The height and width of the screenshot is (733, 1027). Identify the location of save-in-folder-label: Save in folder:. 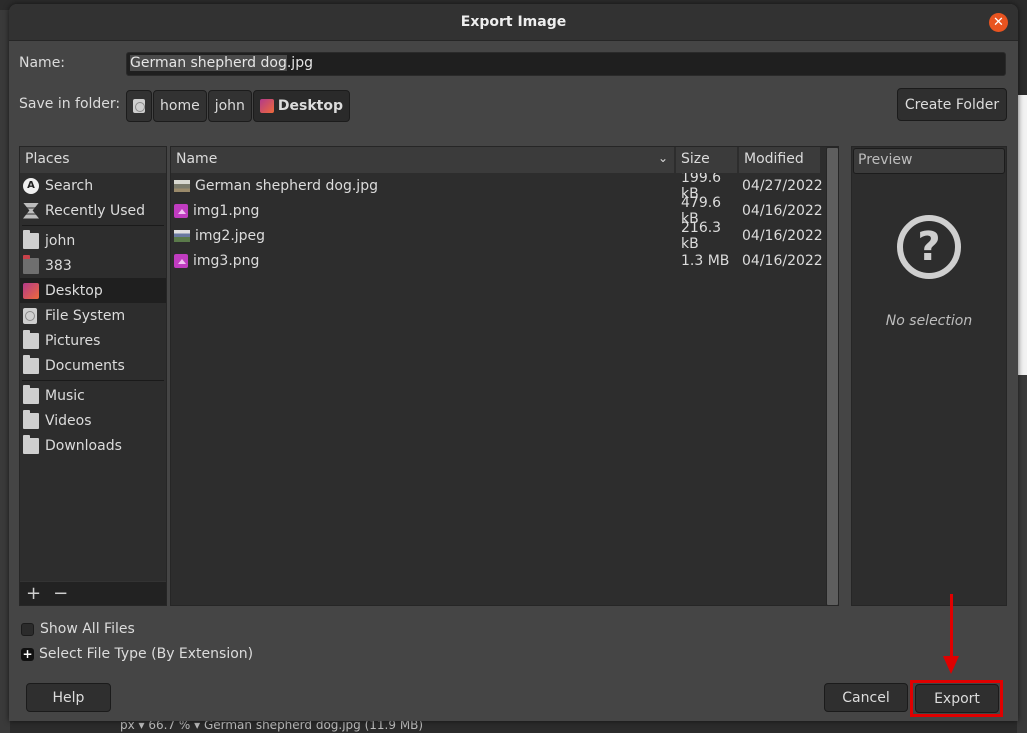
(70, 104).